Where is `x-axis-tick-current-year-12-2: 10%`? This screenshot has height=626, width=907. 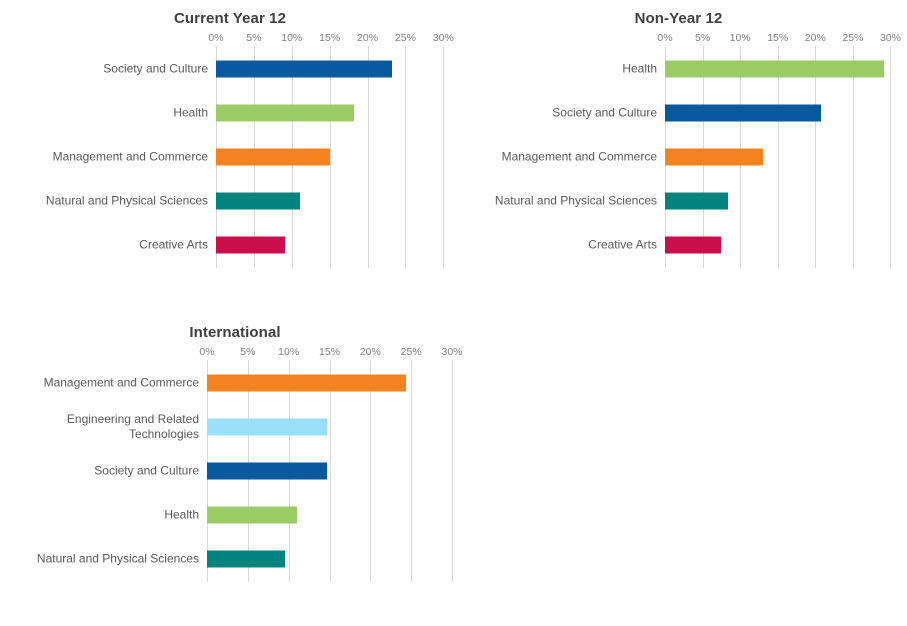
x-axis-tick-current-year-12-2: 10% is located at coordinates (292, 38).